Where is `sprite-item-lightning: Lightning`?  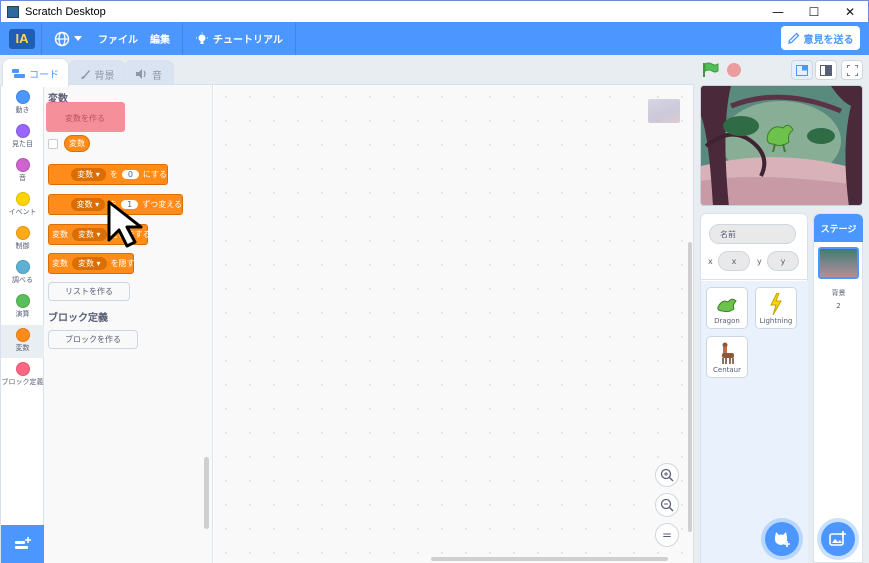 sprite-item-lightning: Lightning is located at coordinates (776, 308).